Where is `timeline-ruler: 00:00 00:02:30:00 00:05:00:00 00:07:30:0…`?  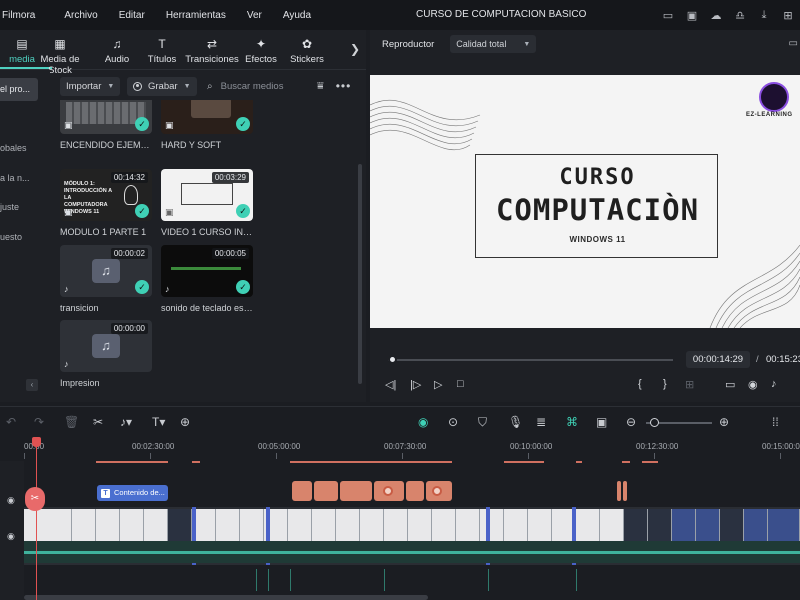
timeline-ruler: 00:00 00:02:30:00 00:05:00:00 00:07:30:0… is located at coordinates (412, 450).